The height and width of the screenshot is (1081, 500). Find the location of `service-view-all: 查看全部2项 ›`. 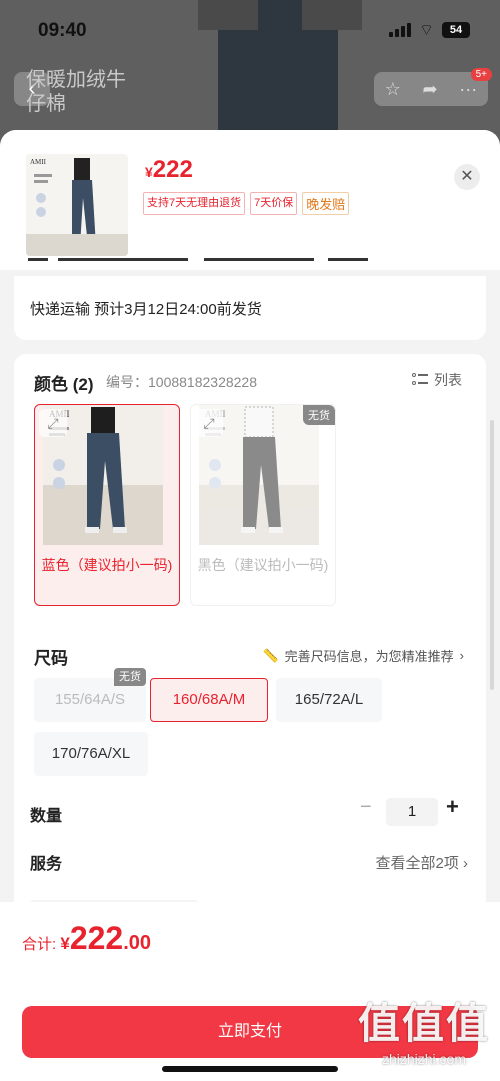

service-view-all: 查看全部2项 › is located at coordinates (421, 862).